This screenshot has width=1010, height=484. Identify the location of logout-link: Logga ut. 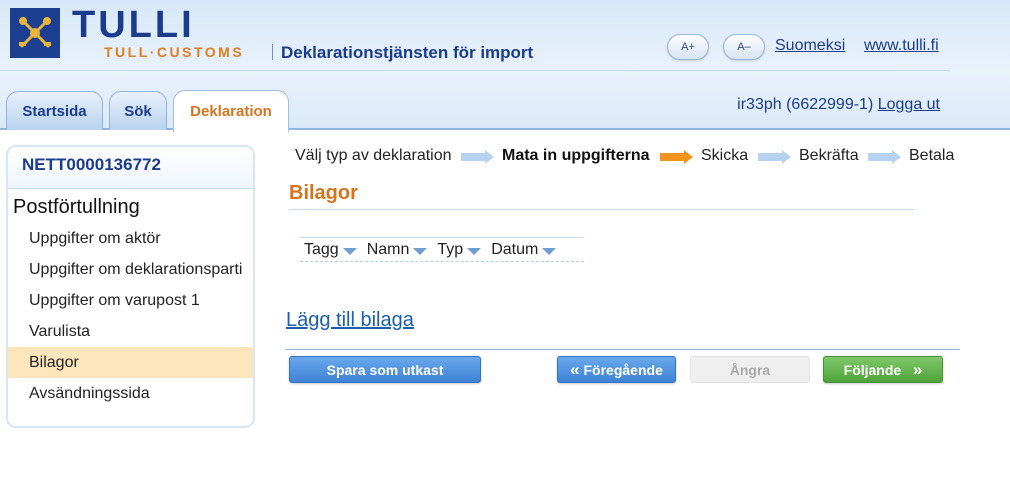
(909, 104).